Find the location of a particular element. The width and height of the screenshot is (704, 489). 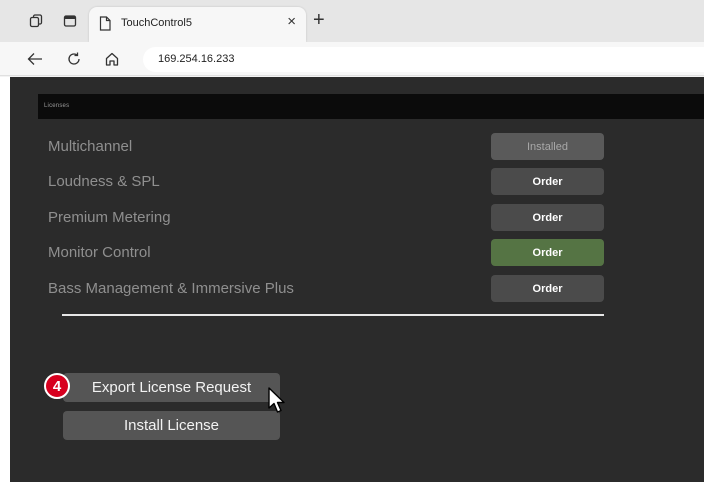

tab-actions-icon is located at coordinates (70, 21).